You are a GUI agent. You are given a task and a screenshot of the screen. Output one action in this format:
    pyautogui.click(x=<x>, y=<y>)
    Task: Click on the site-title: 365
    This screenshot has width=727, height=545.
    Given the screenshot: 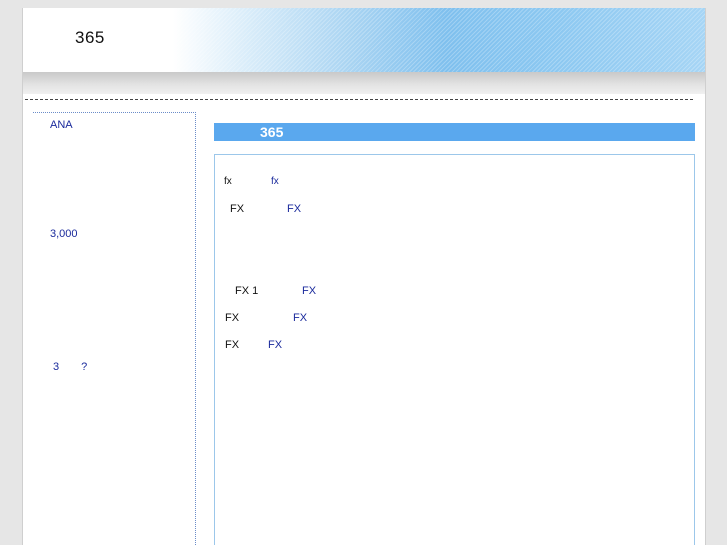 What is the action you would take?
    pyautogui.click(x=90, y=38)
    